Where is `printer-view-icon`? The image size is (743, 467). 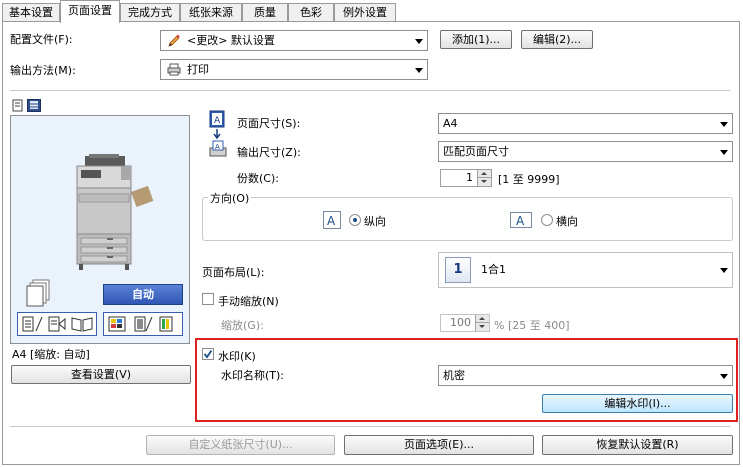
printer-view-icon is located at coordinates (34, 107).